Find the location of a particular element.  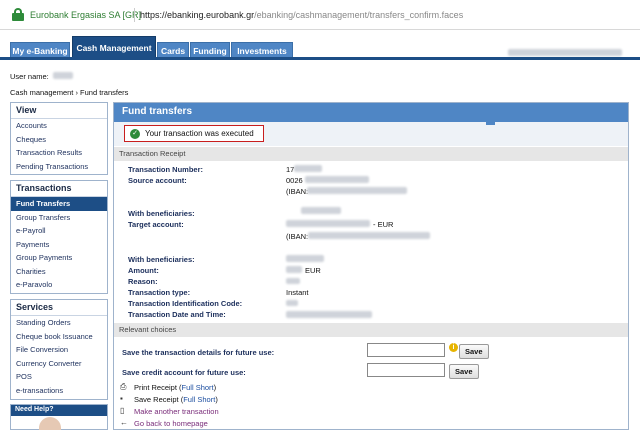

lock-icon is located at coordinates (18, 14).